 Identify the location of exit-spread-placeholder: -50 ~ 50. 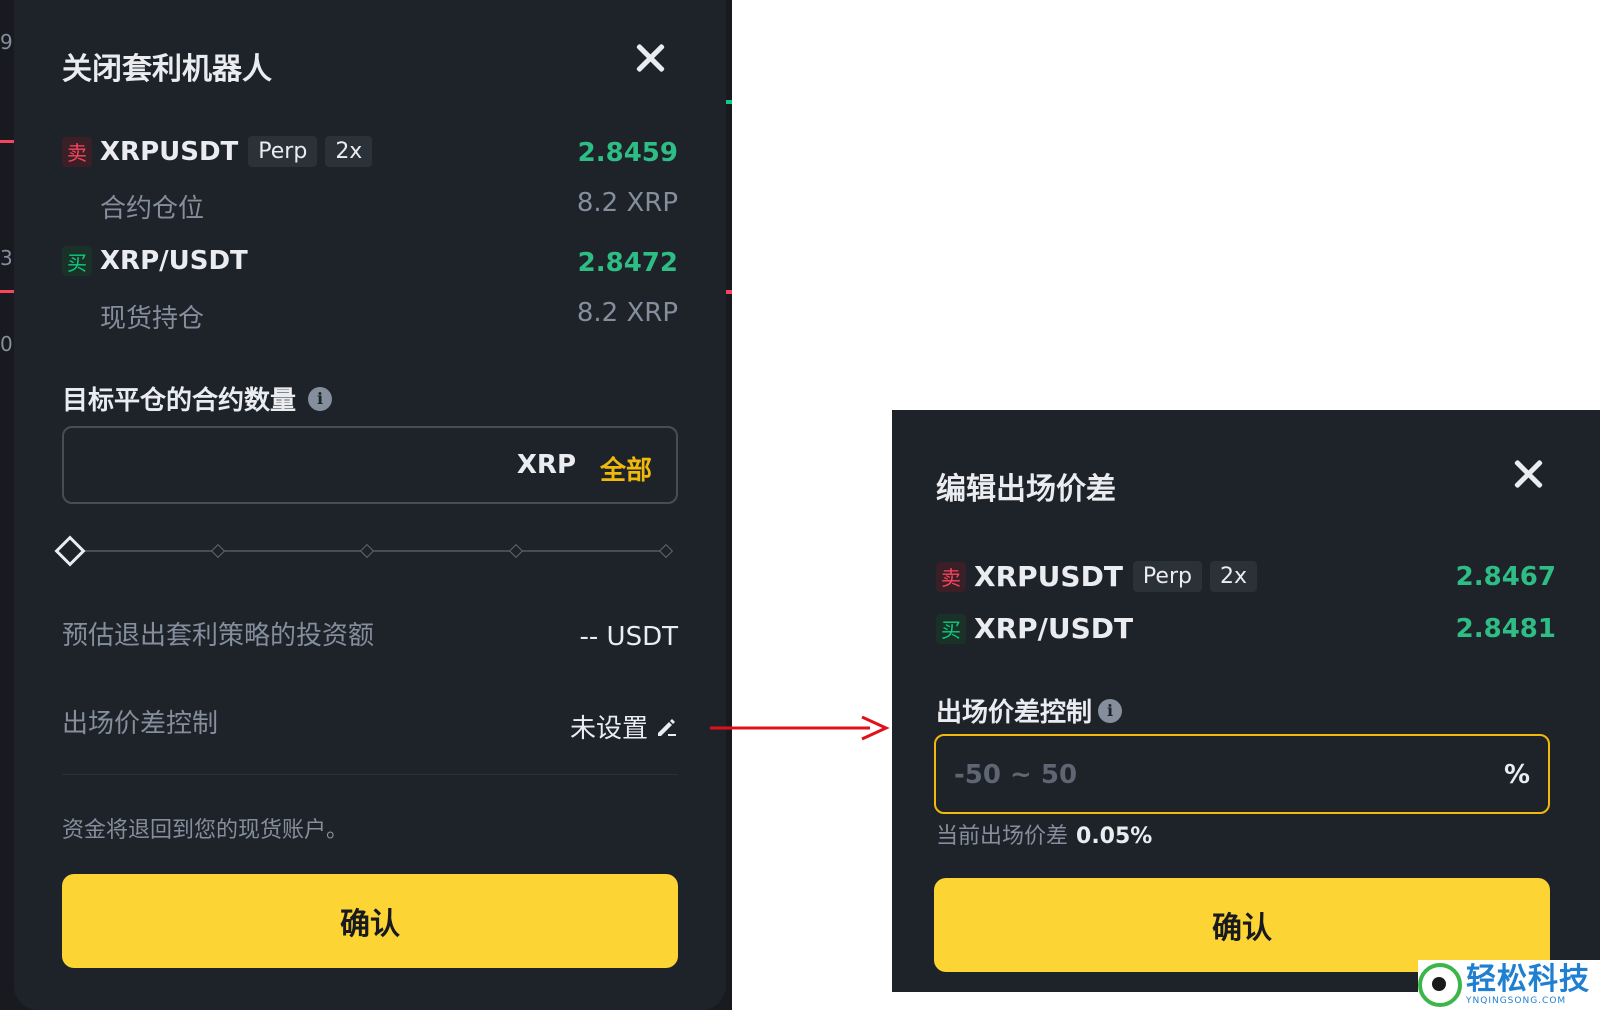
(1016, 775).